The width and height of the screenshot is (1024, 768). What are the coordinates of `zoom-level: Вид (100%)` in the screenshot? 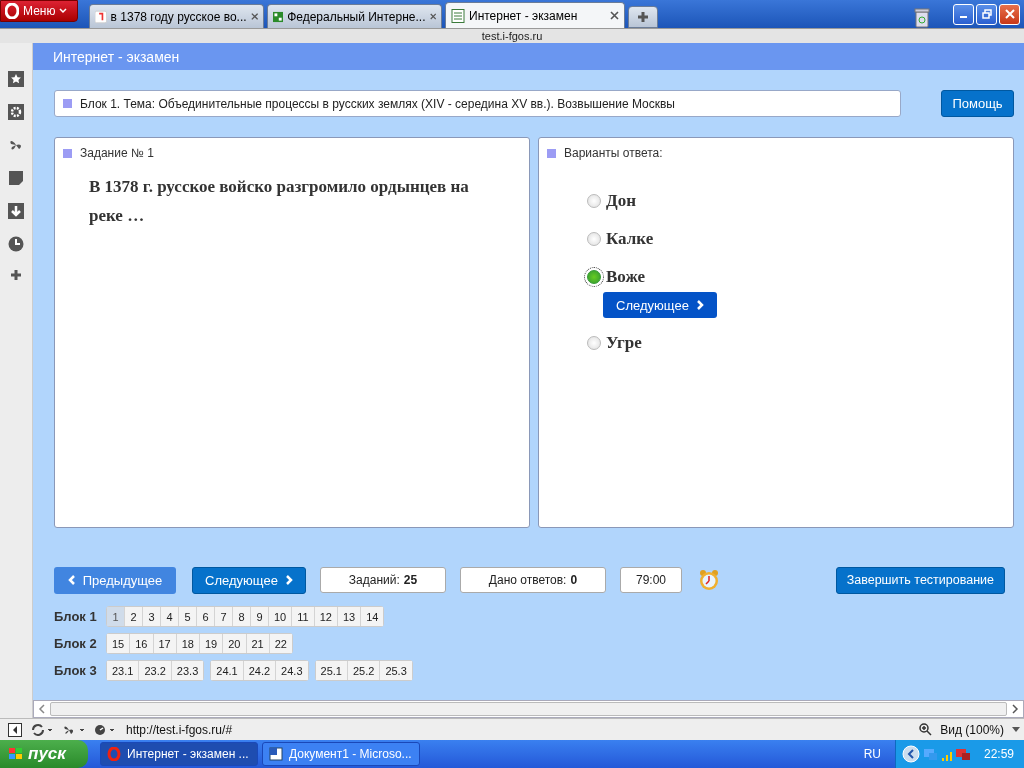 It's located at (972, 729).